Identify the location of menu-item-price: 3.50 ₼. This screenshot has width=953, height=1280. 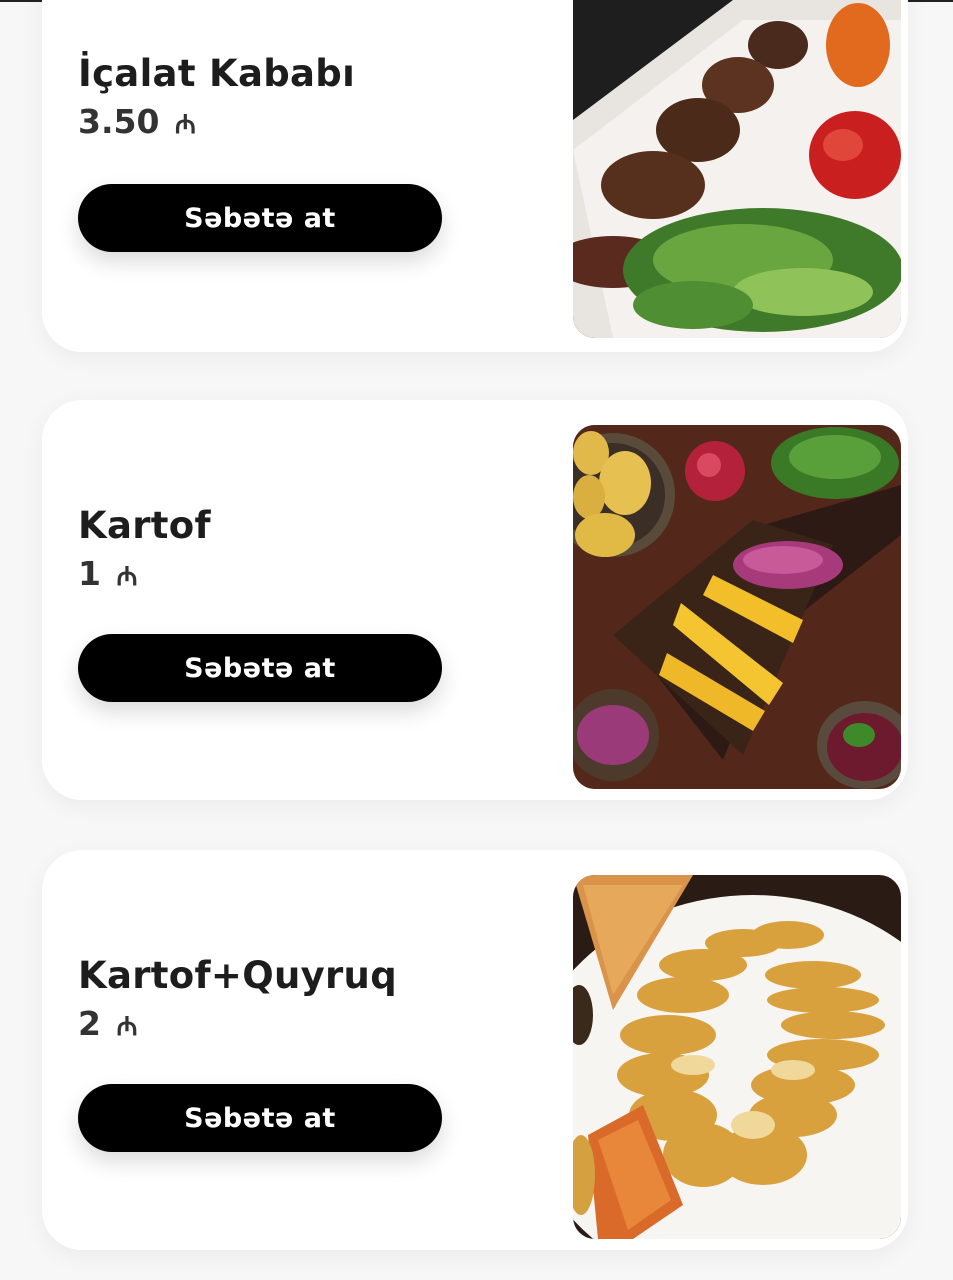
(216, 123).